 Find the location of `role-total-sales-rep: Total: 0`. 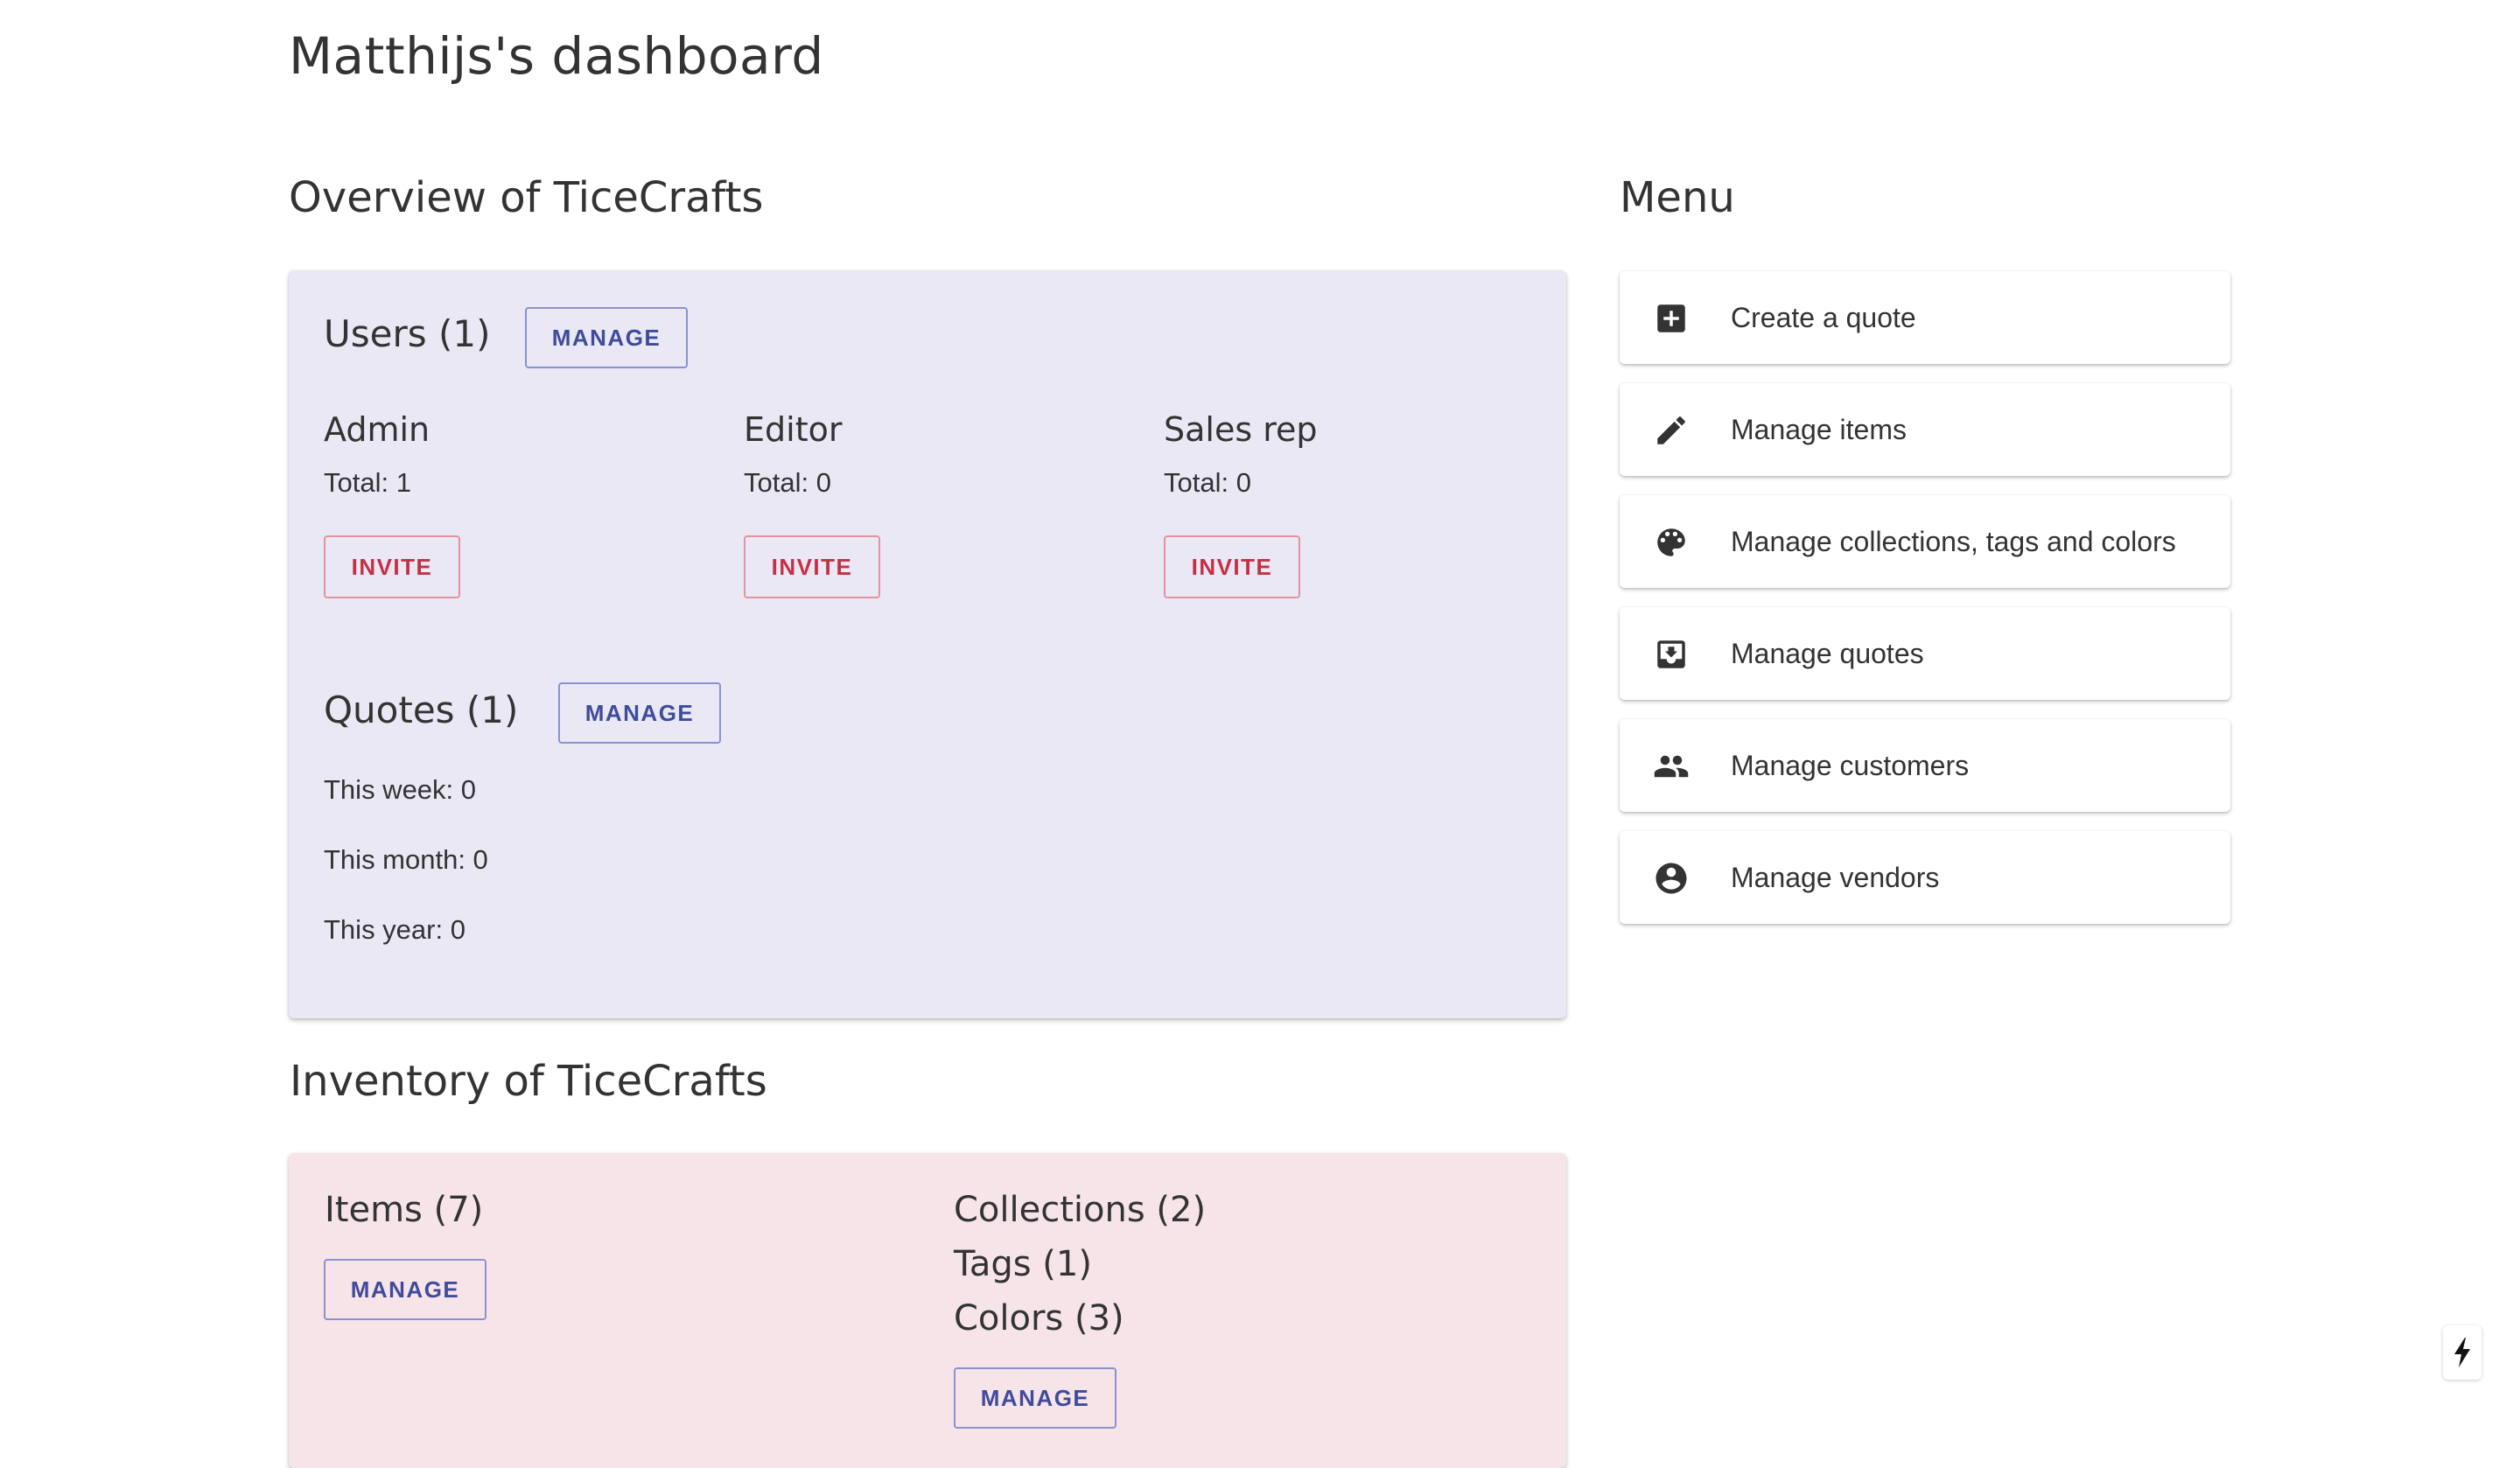

role-total-sales-rep: Total: 0 is located at coordinates (1207, 482).